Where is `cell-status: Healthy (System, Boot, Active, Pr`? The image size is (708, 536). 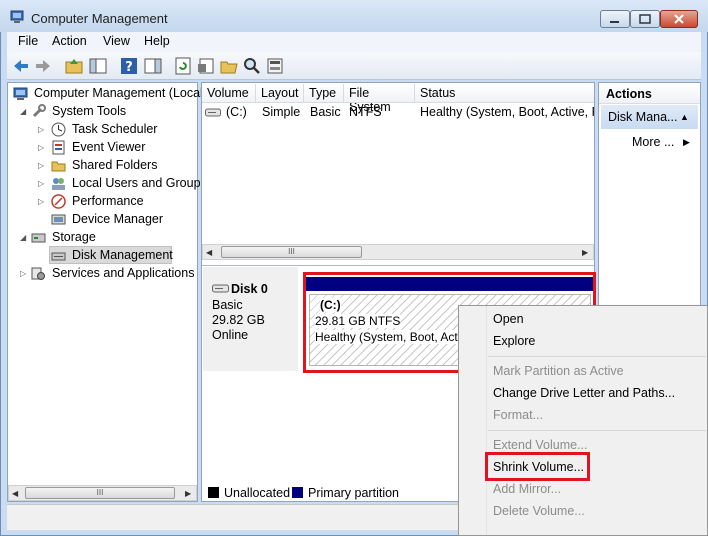
cell-status: Healthy (System, Boot, Active, Pr is located at coordinates (507, 112).